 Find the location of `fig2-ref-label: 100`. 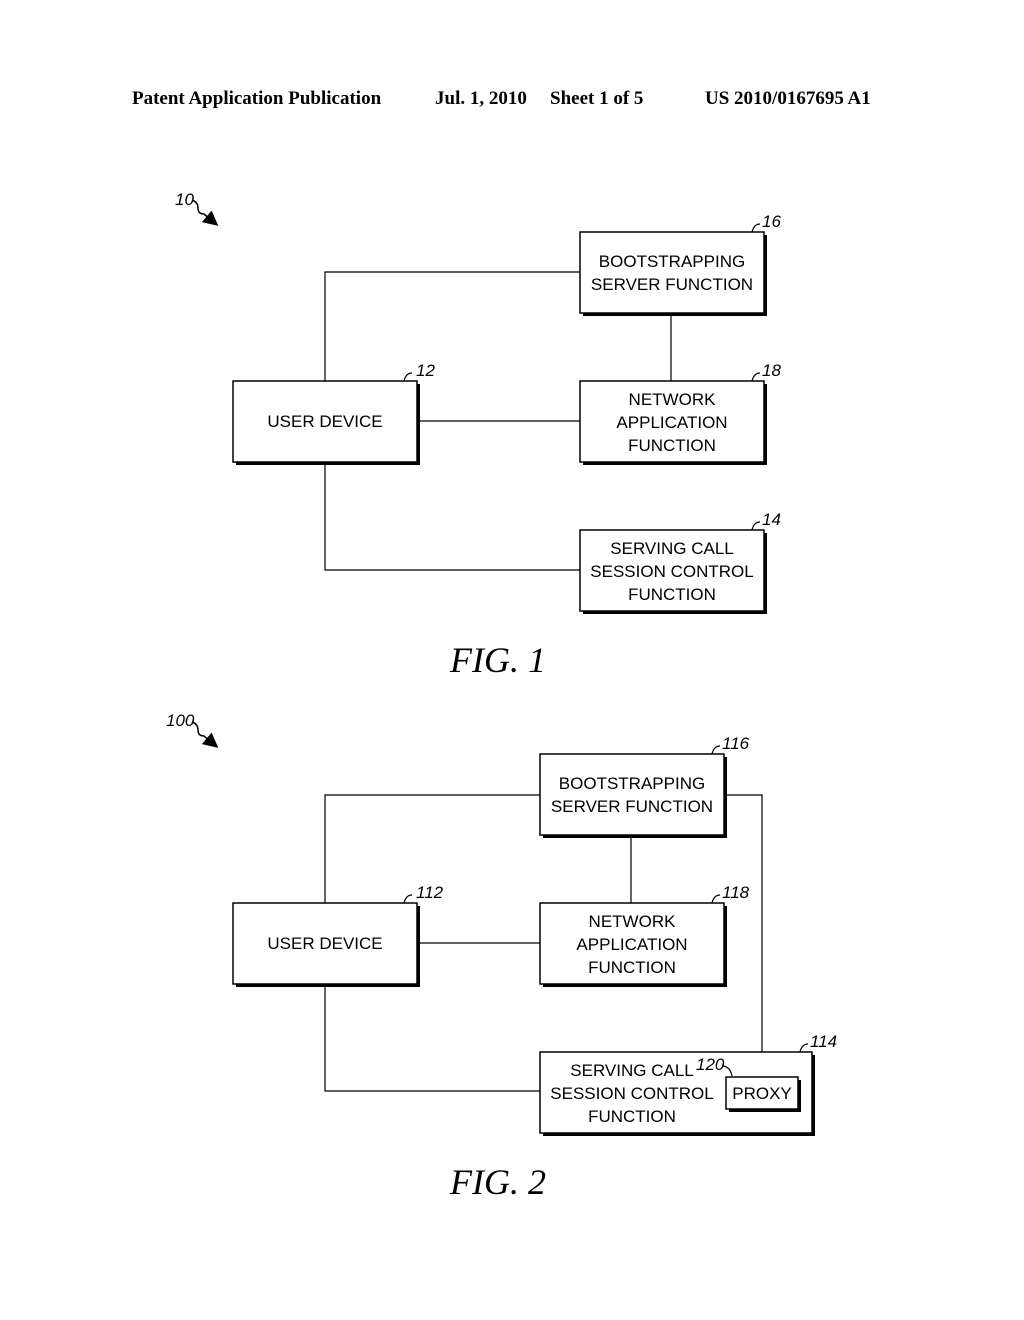

fig2-ref-label: 100 is located at coordinates (180, 720).